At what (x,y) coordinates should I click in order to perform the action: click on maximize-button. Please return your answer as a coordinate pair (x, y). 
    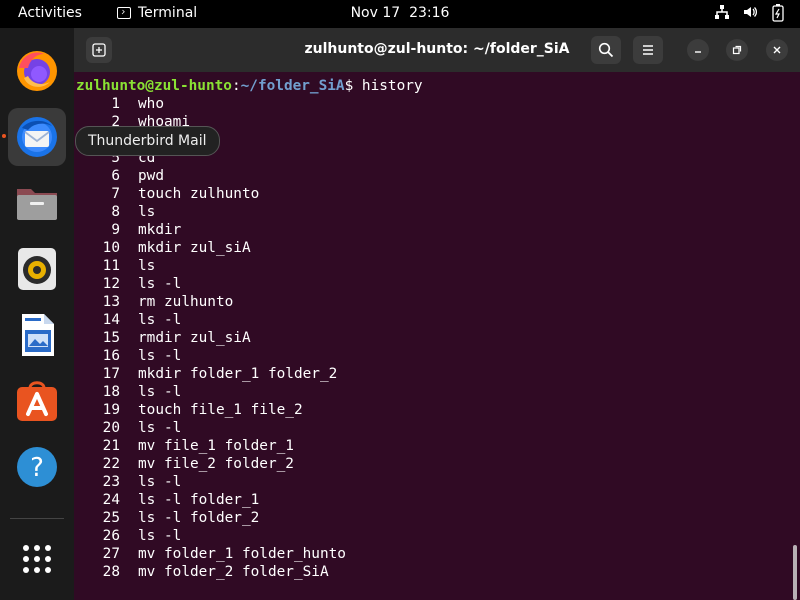
    Looking at the image, I should click on (737, 50).